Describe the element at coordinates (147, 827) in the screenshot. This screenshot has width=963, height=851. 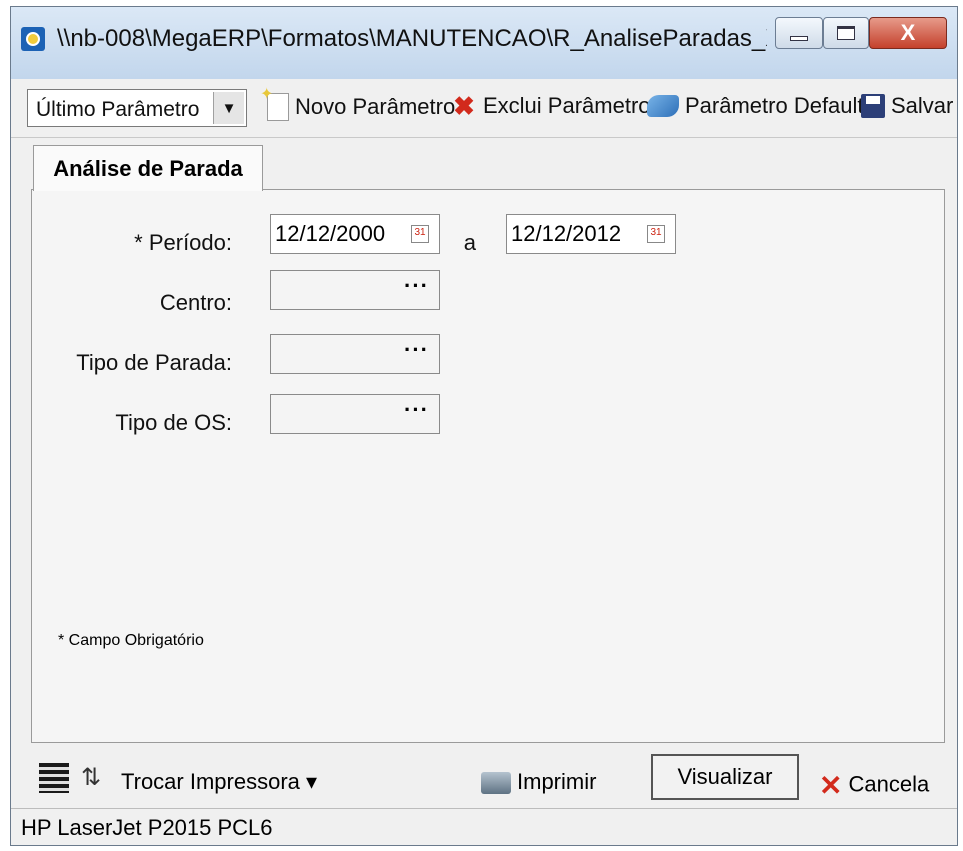
I see `printer-status: HP LaserJet P2015 PCL6` at that location.